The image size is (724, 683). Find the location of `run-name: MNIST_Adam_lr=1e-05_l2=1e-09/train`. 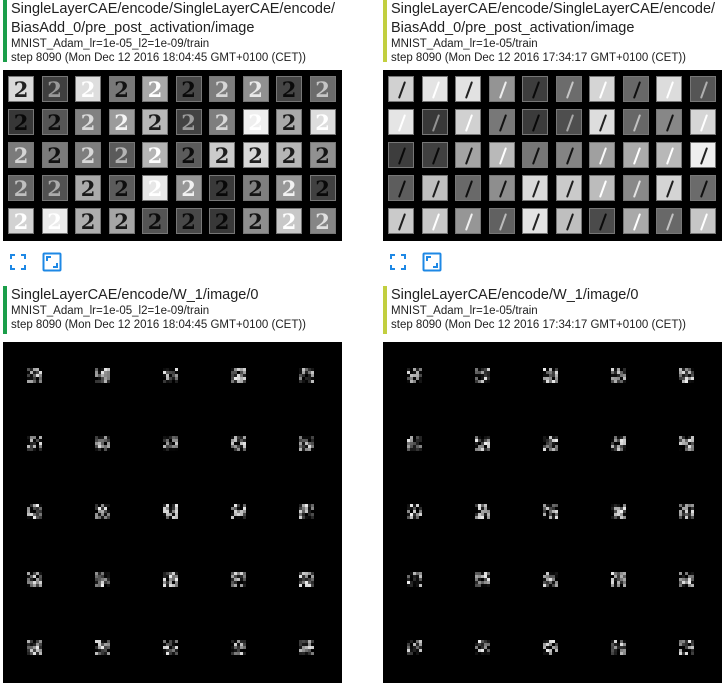

run-name: MNIST_Adam_lr=1e-05_l2=1e-09/train is located at coordinates (110, 311).